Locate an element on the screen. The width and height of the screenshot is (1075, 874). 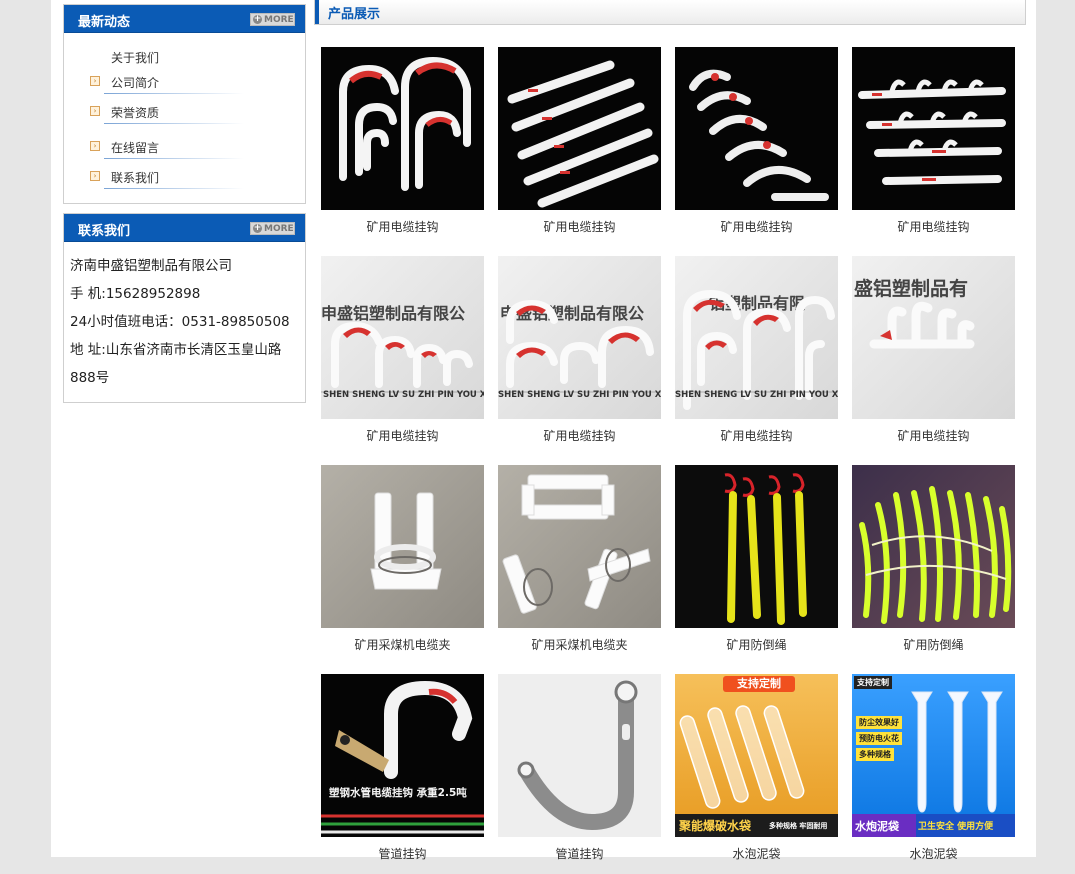
product-image: 支持定制 聚能爆破水袋 多种规格 牢固耐用 is located at coordinates (756, 755).